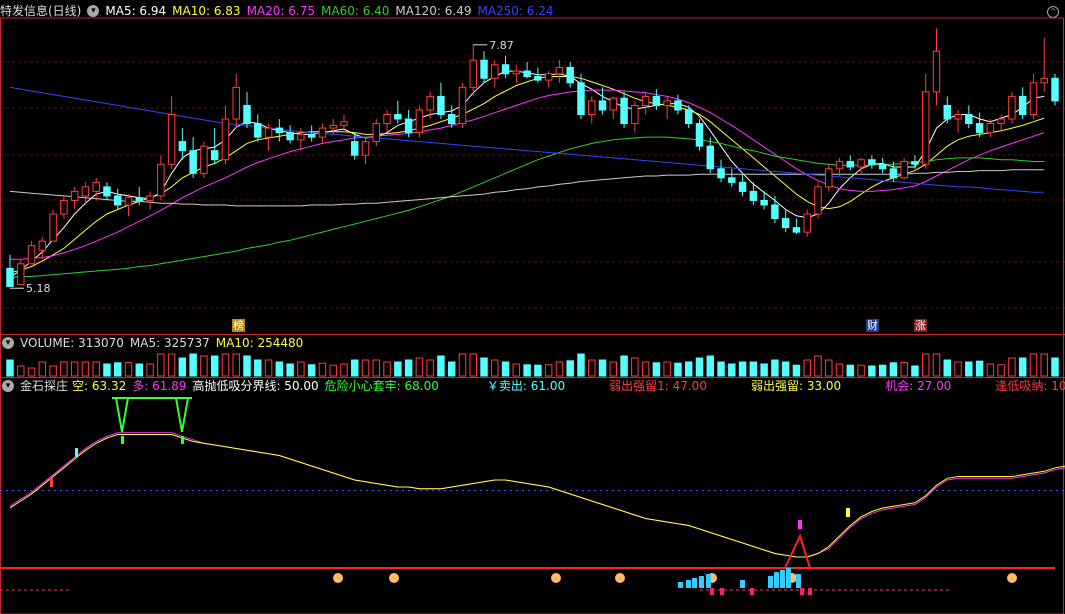  What do you see at coordinates (8, 343) in the screenshot?
I see `volume-gear-icon: ▾` at bounding box center [8, 343].